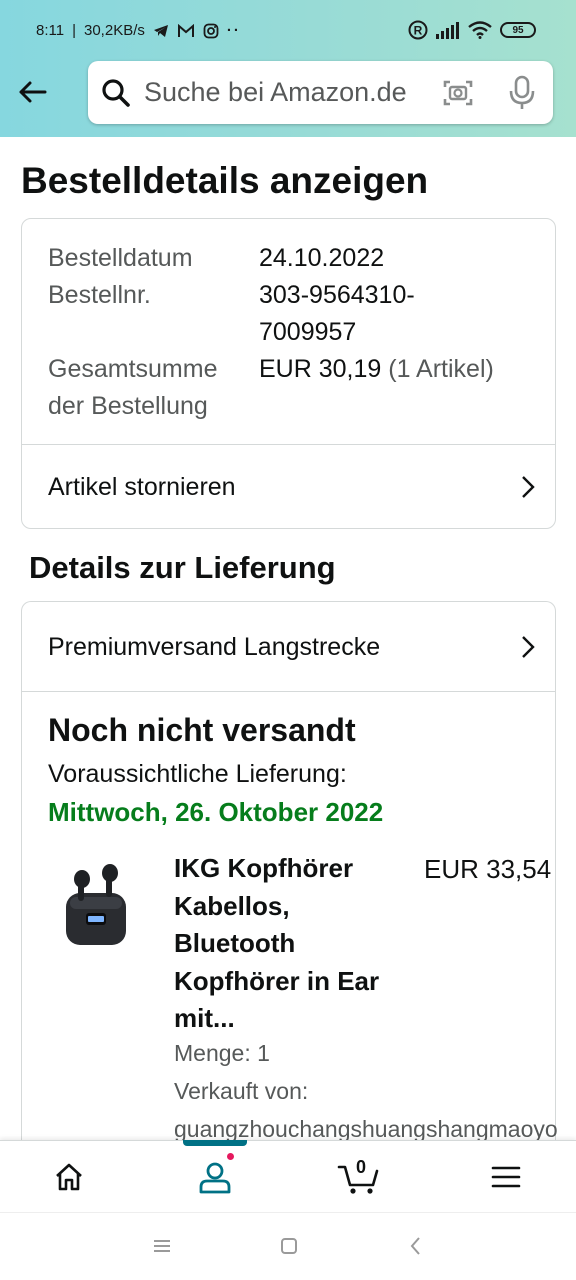 The height and width of the screenshot is (1280, 576). I want to click on back-nav-icon, so click(416, 1246).